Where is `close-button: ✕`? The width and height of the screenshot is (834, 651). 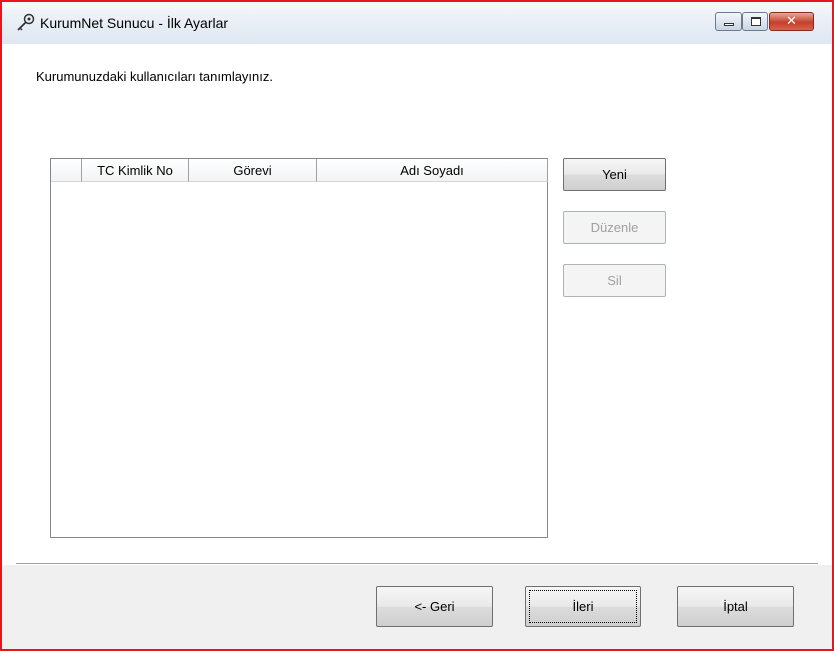 close-button: ✕ is located at coordinates (791, 21).